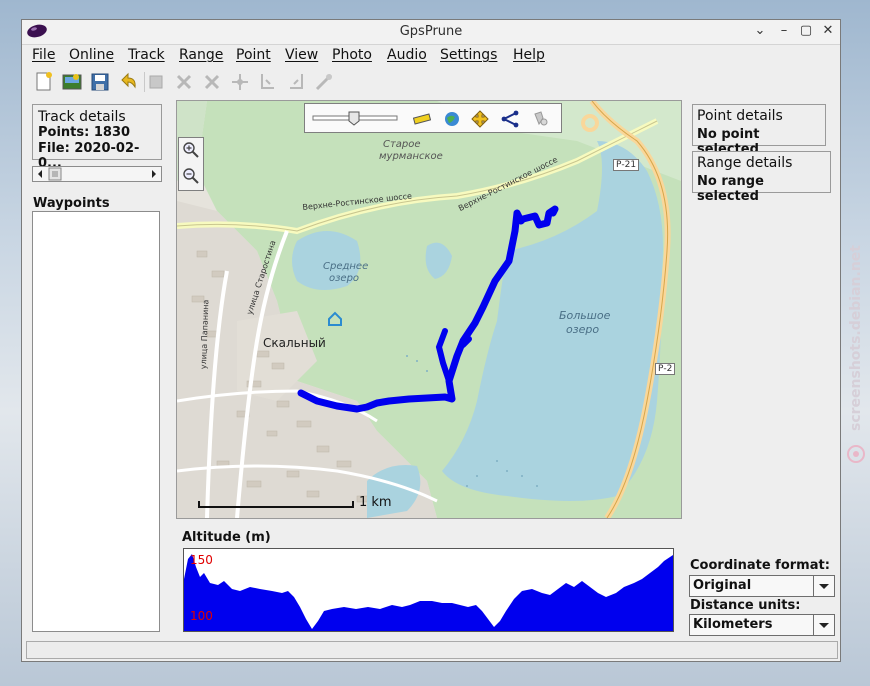 Image resolution: width=870 pixels, height=686 pixels. I want to click on zoom-in-icon, so click(191, 150).